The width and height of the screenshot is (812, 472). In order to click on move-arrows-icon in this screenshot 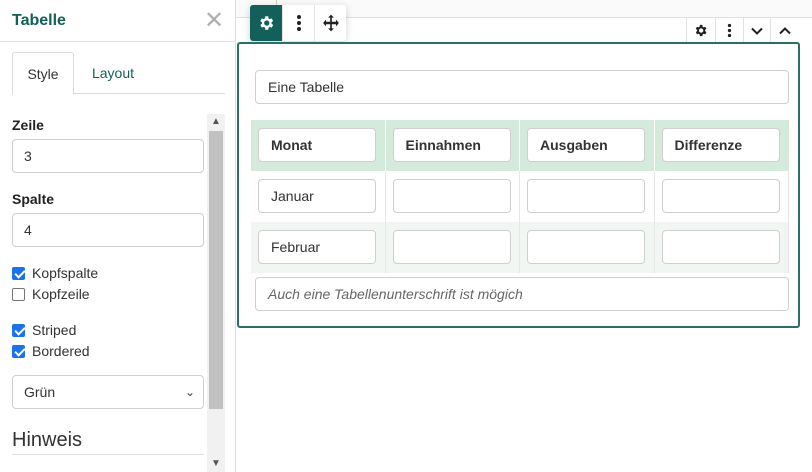, I will do `click(330, 23)`.